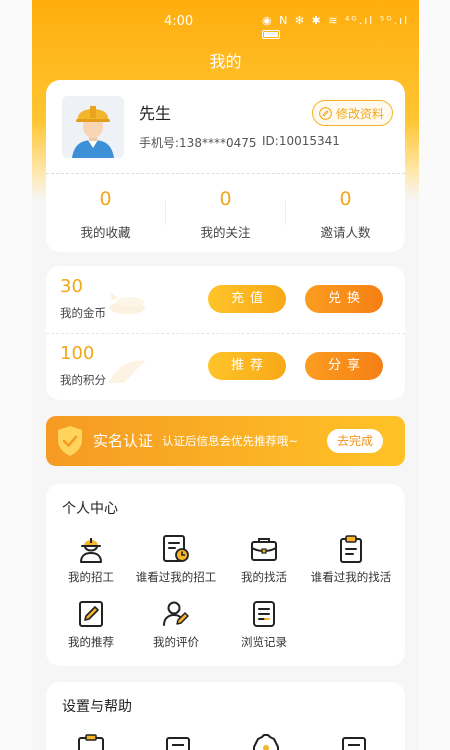 The image size is (450, 750). What do you see at coordinates (301, 141) in the screenshot?
I see `user-id: ID:10015341` at bounding box center [301, 141].